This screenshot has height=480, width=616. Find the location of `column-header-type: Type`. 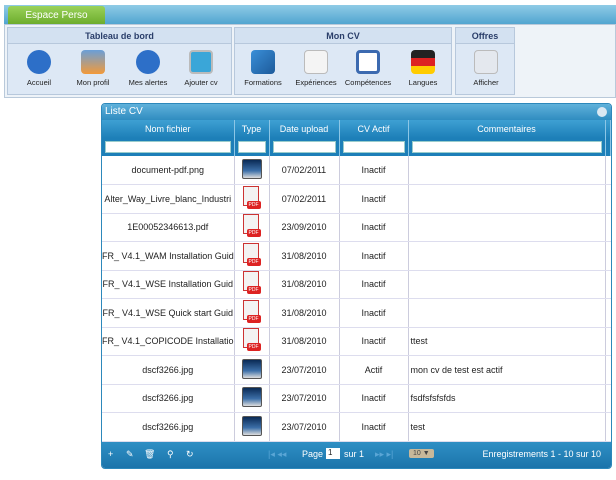

column-header-type: Type is located at coordinates (252, 129).